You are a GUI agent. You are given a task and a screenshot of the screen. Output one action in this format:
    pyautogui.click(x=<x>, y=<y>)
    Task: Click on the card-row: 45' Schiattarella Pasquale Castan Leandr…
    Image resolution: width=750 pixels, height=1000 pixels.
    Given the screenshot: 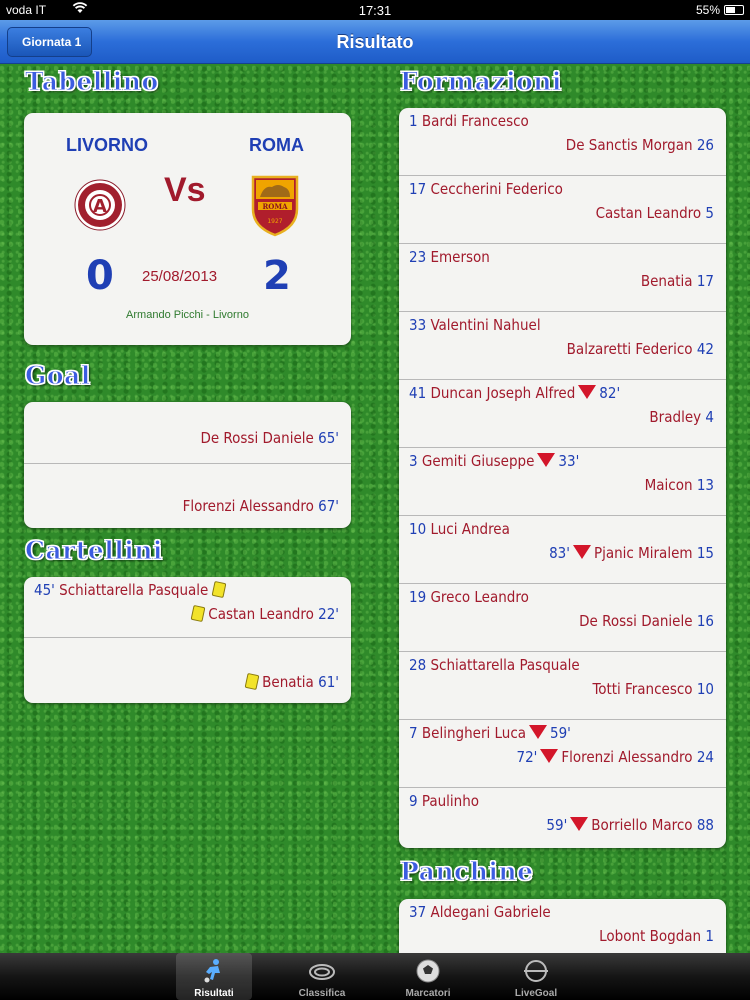 What is the action you would take?
    pyautogui.click(x=187, y=607)
    